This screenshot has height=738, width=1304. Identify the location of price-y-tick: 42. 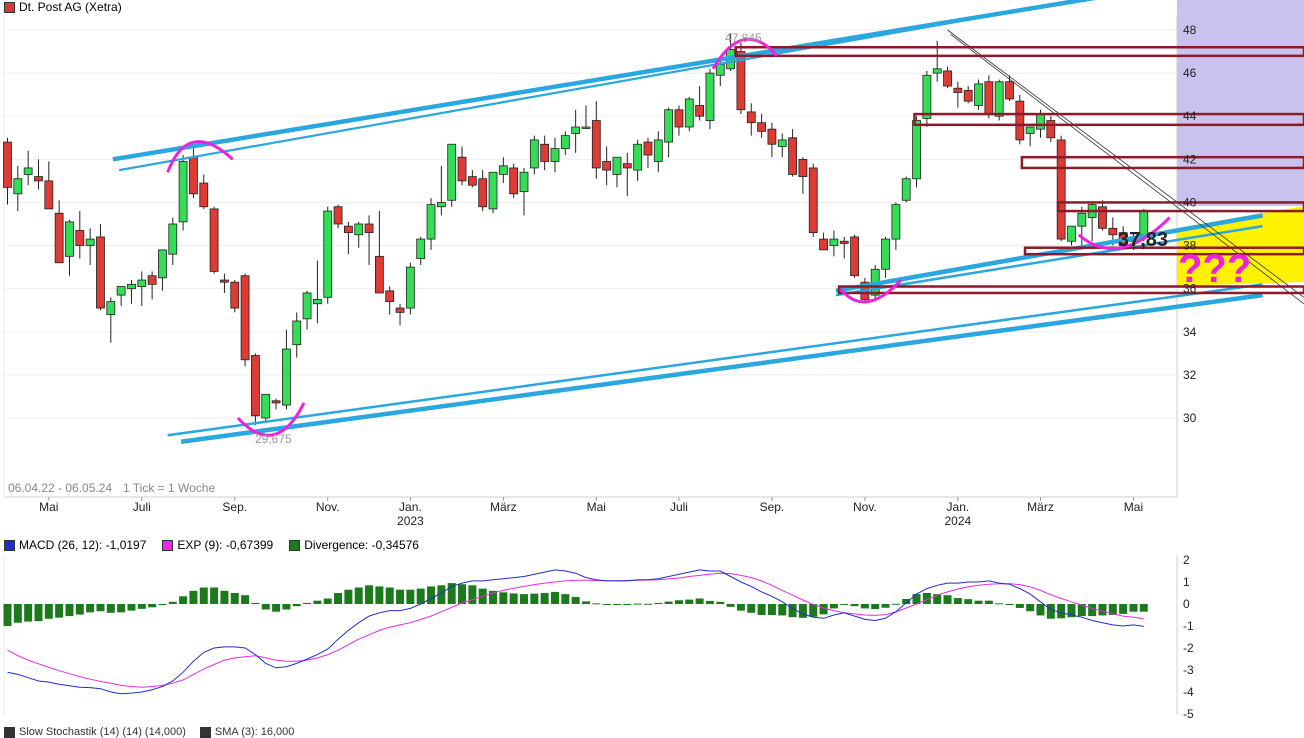
(1190, 159).